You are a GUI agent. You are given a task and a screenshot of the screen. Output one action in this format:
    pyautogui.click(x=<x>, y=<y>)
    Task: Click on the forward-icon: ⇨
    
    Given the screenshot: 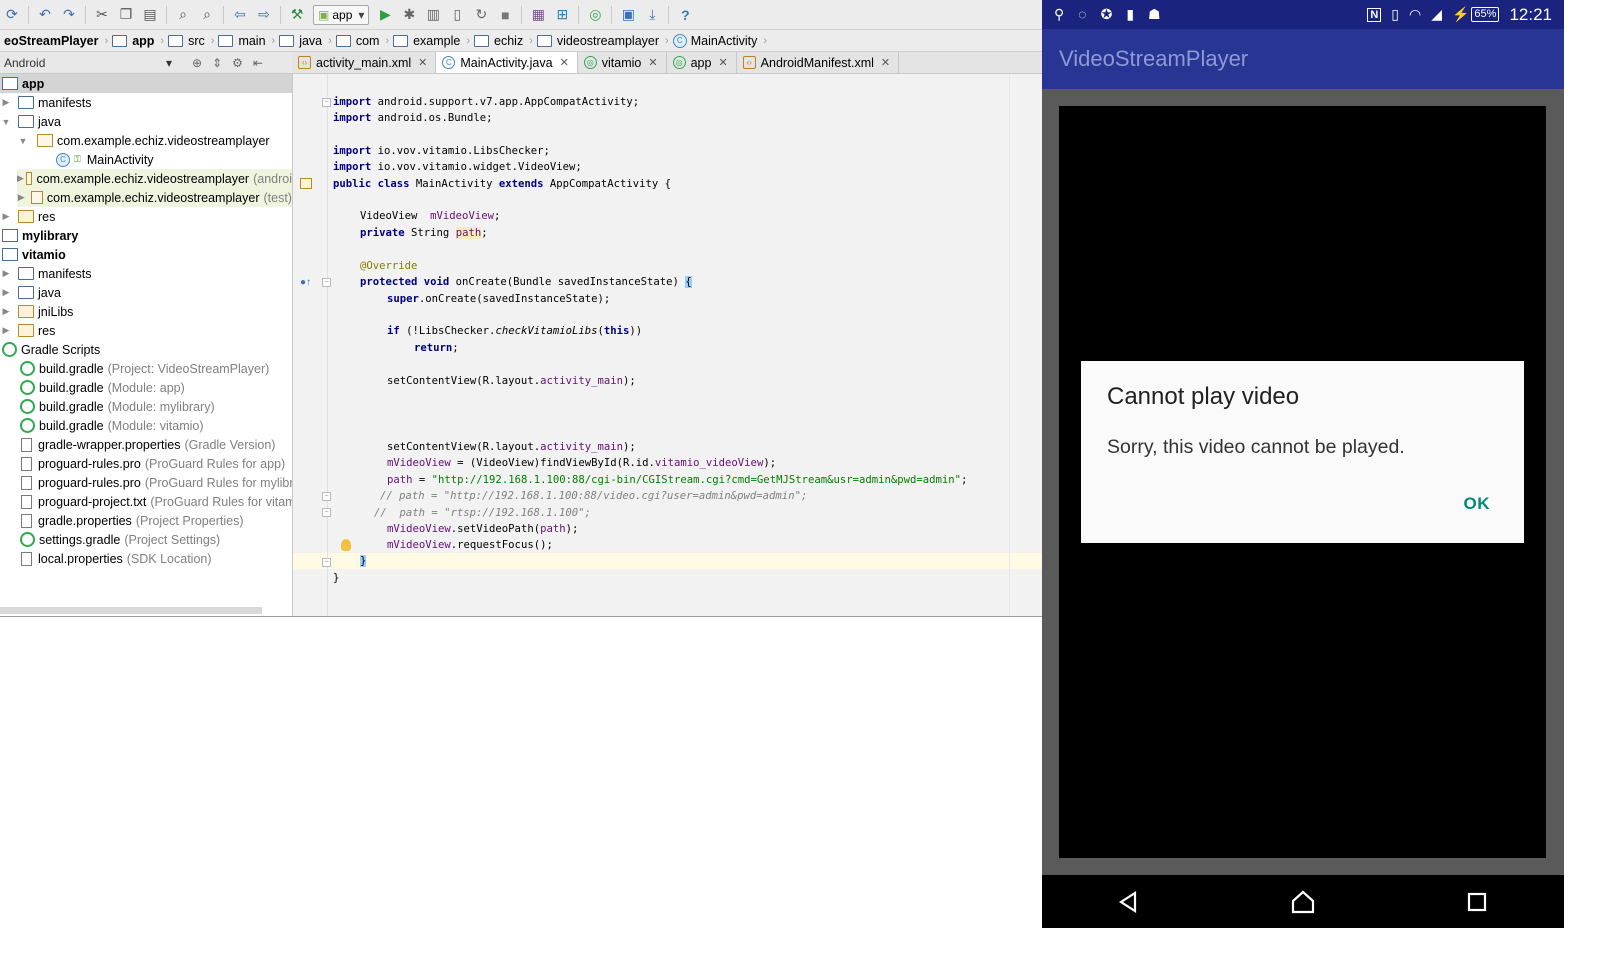 What is the action you would take?
    pyautogui.click(x=264, y=15)
    